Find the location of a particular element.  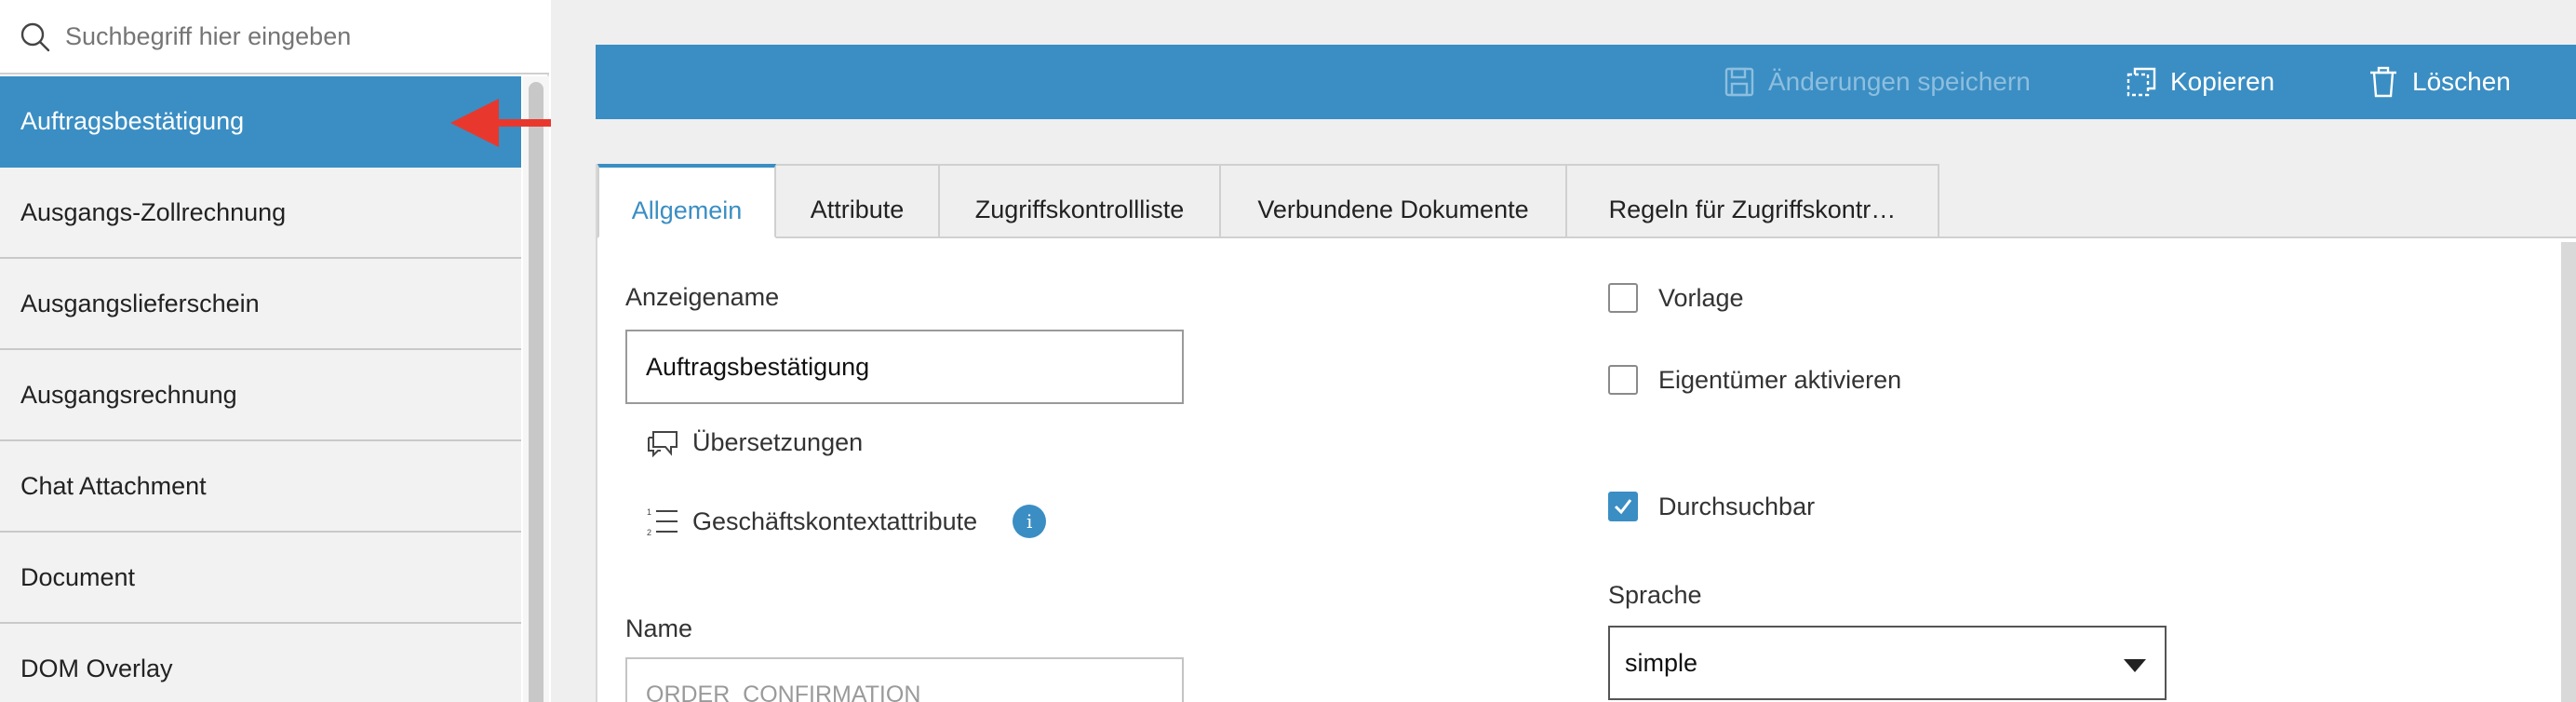

copy-button: Kopieren is located at coordinates (2200, 82).